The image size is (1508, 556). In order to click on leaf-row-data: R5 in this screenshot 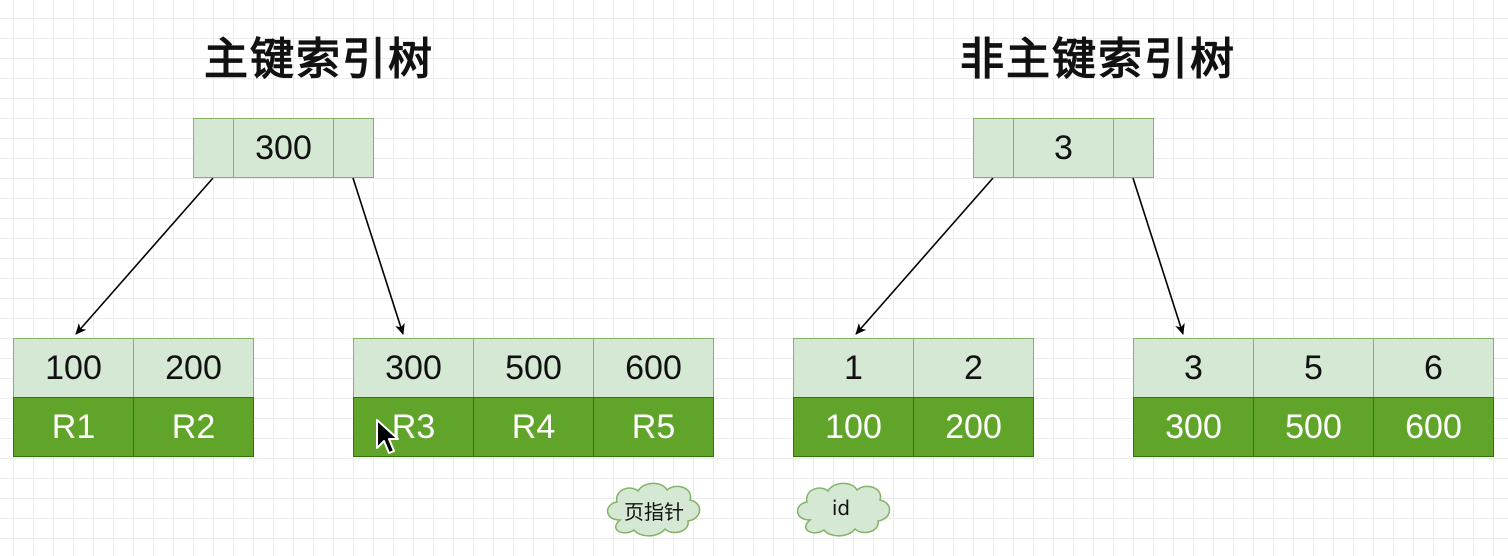, I will do `click(653, 427)`.